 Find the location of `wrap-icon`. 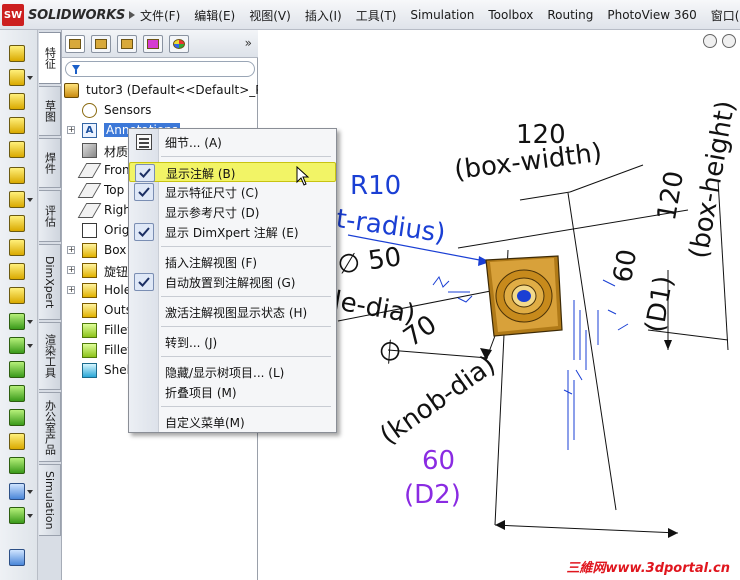

wrap-icon is located at coordinates (17, 441).